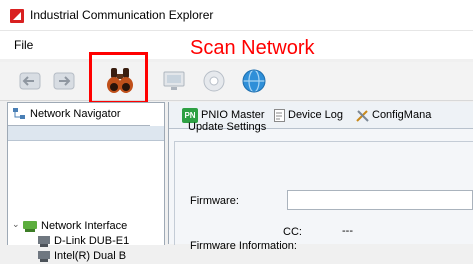 The height and width of the screenshot is (264, 473). Describe the element at coordinates (380, 200) in the screenshot. I see `firmware-input` at that location.